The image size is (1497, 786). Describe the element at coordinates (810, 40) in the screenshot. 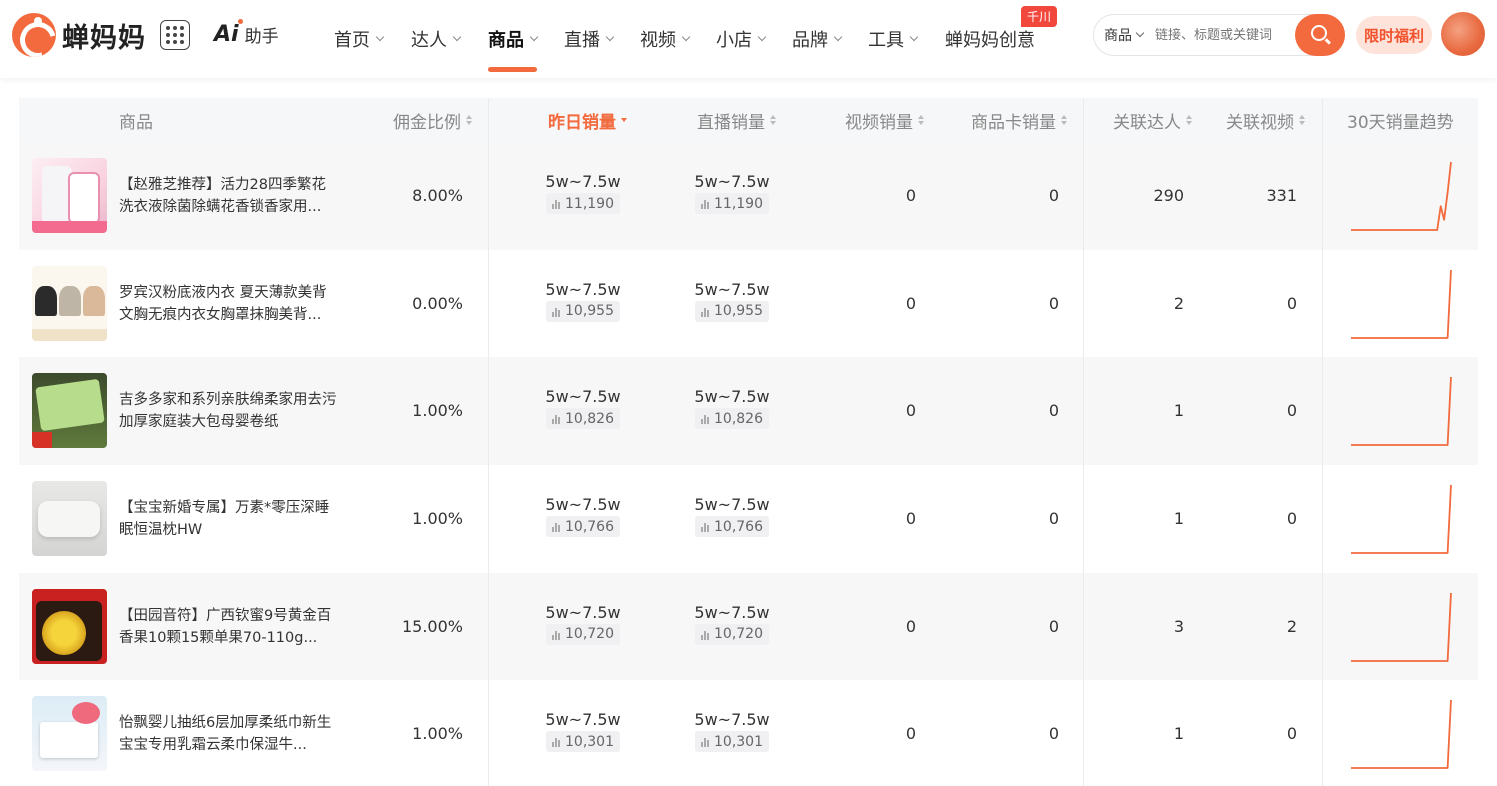

I see `nav-item-label: 品牌` at that location.